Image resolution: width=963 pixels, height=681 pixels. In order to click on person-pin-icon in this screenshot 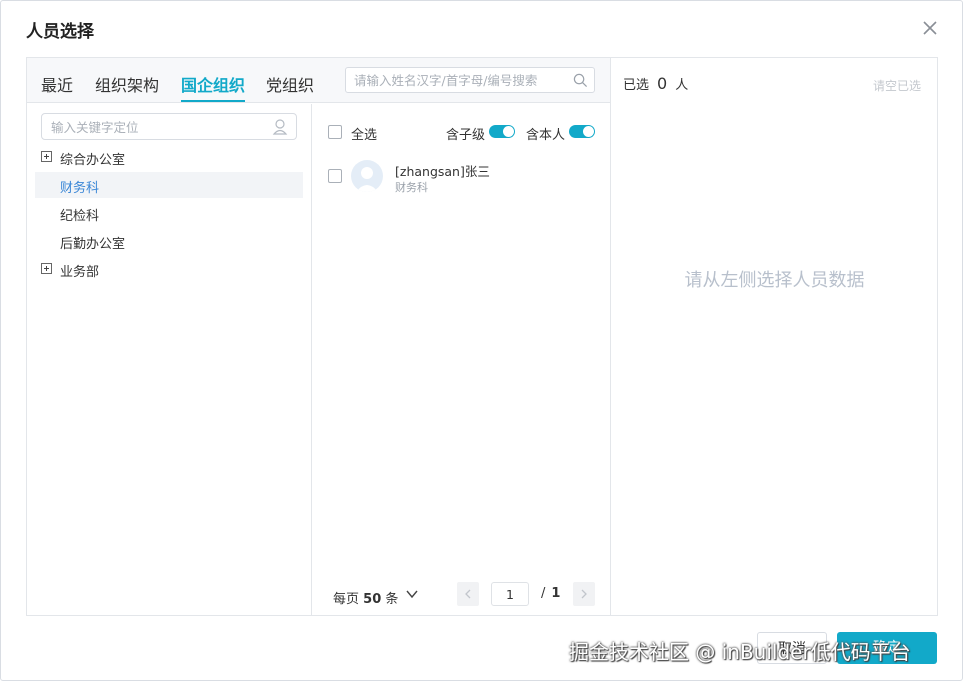, I will do `click(280, 127)`.